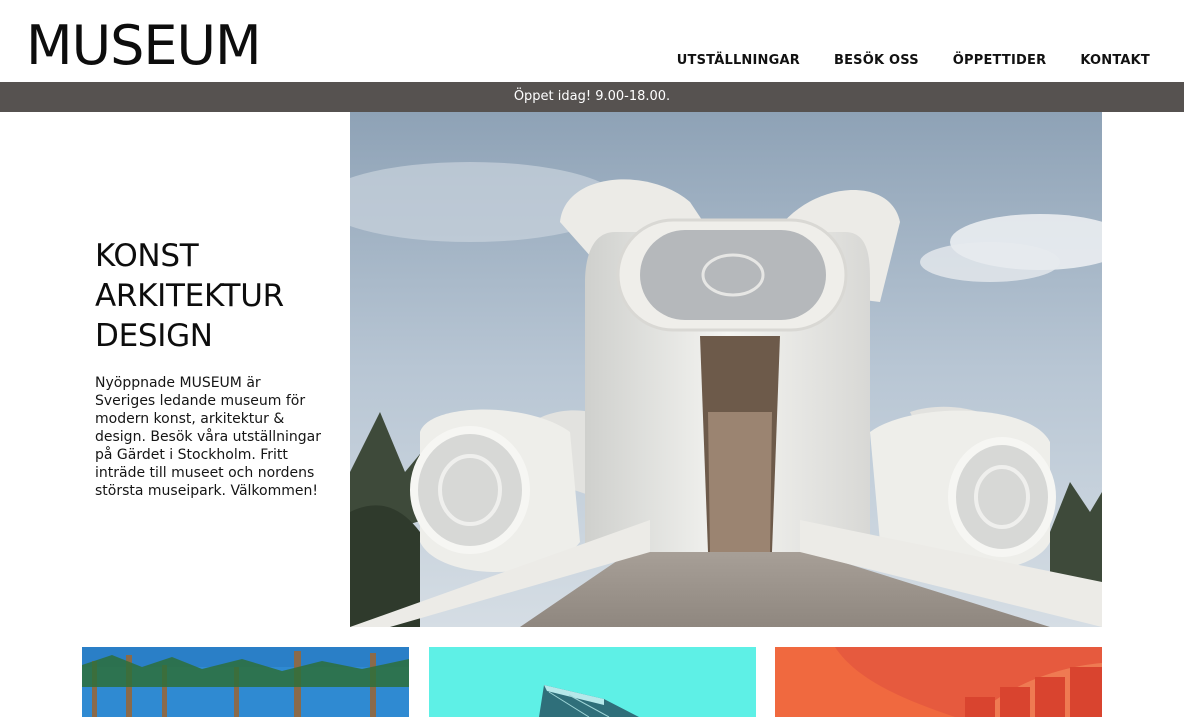  Describe the element at coordinates (738, 61) in the screenshot. I see `nav-item-utstallningar: UTSTÄLLNINGAR` at that location.